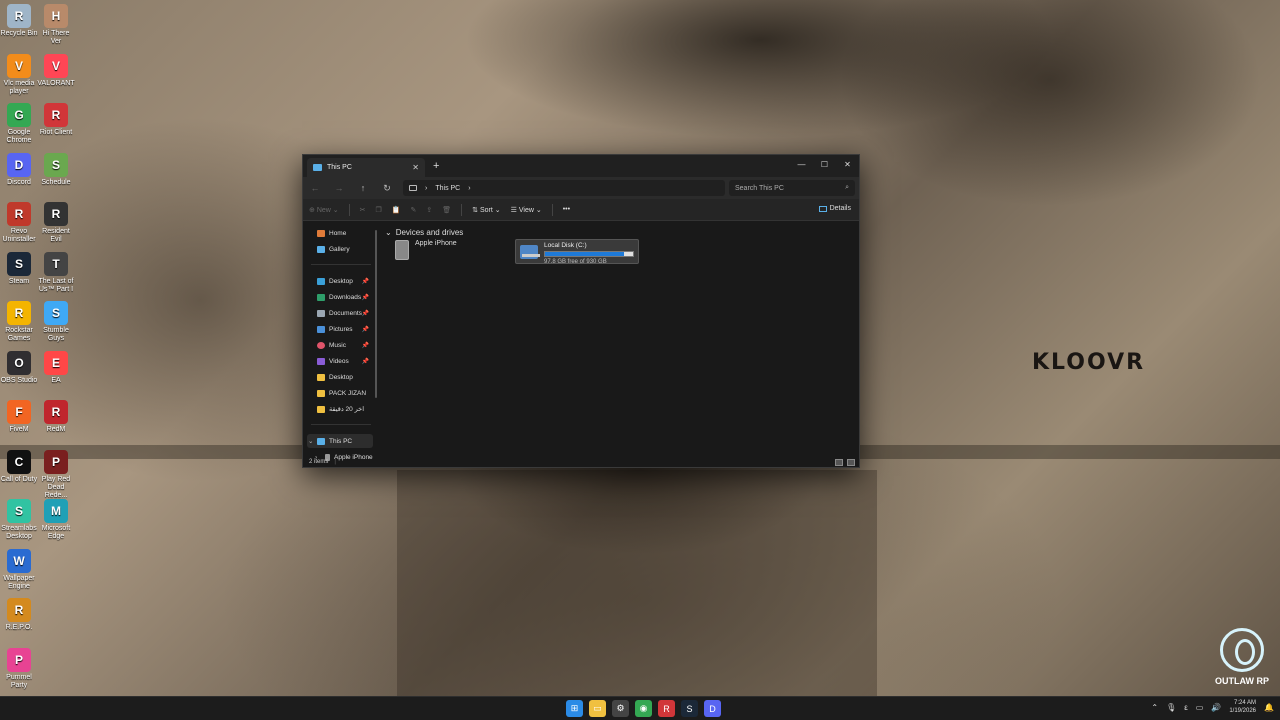 Image resolution: width=1280 pixels, height=720 pixels. I want to click on steam-icon: S, so click(689, 708).